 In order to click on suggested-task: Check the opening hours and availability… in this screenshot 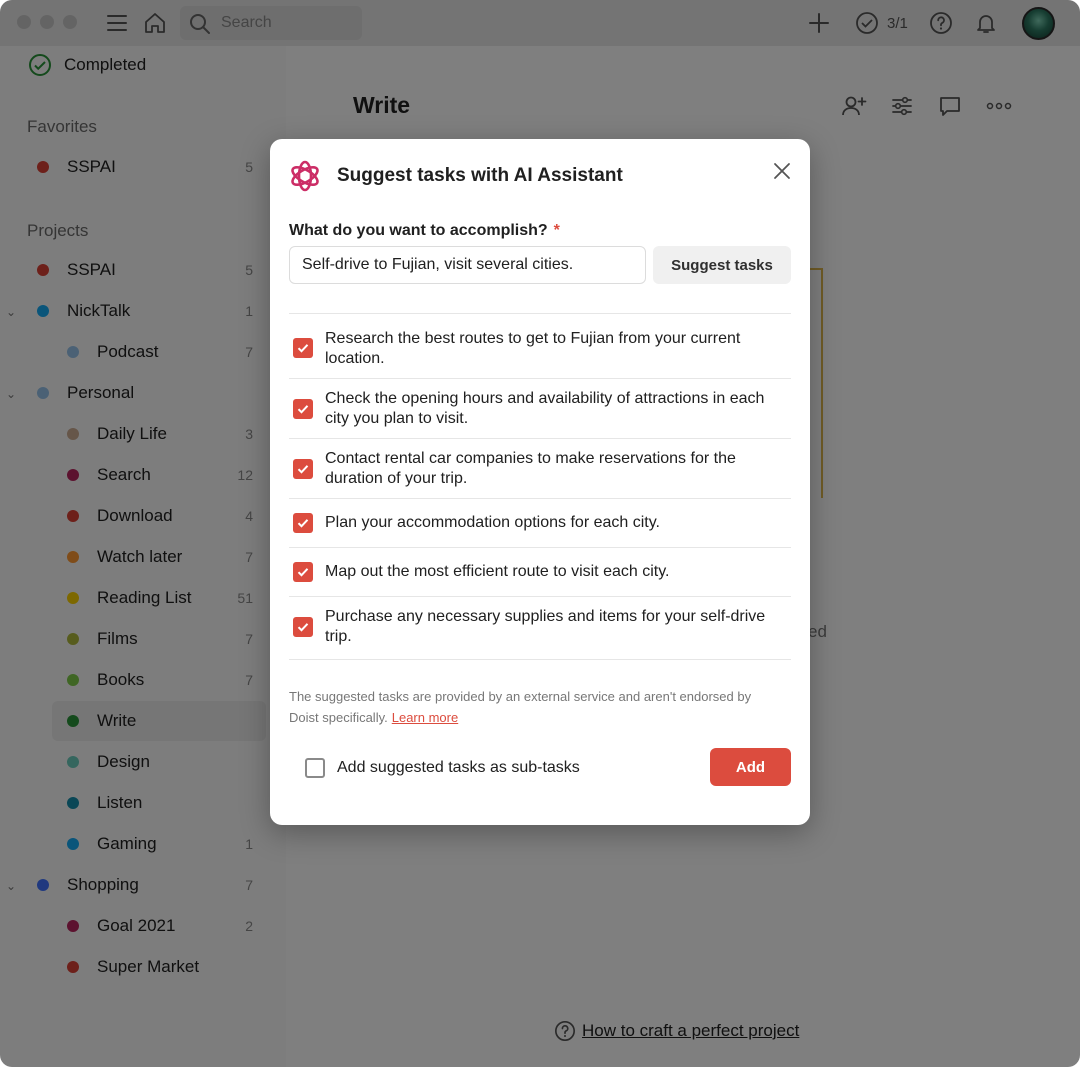, I will do `click(540, 409)`.